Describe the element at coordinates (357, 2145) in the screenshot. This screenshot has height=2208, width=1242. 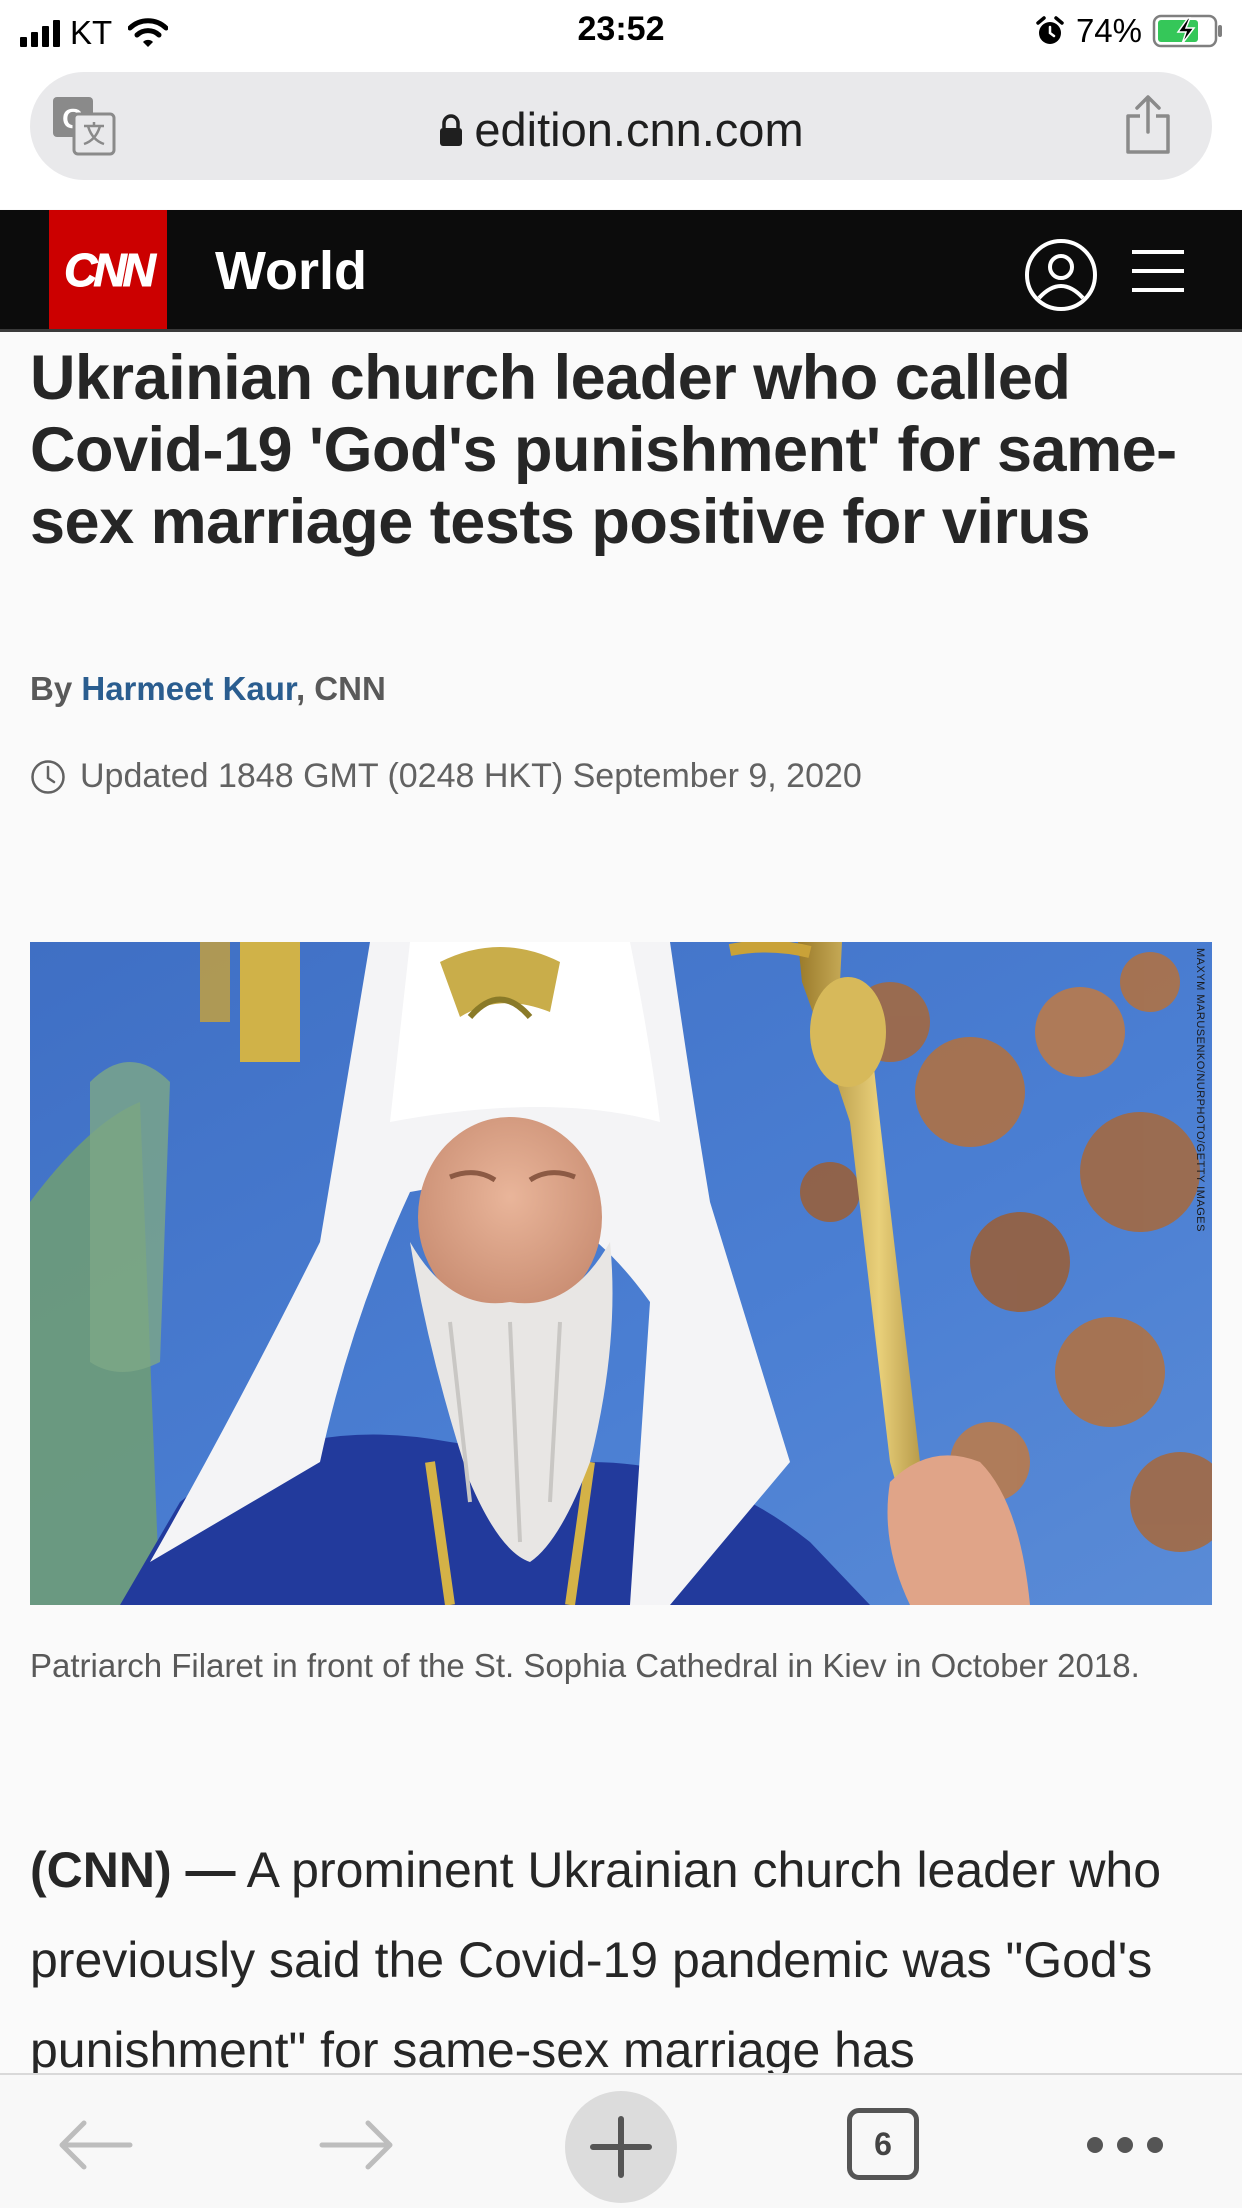
I see `forward-arrow-icon` at that location.